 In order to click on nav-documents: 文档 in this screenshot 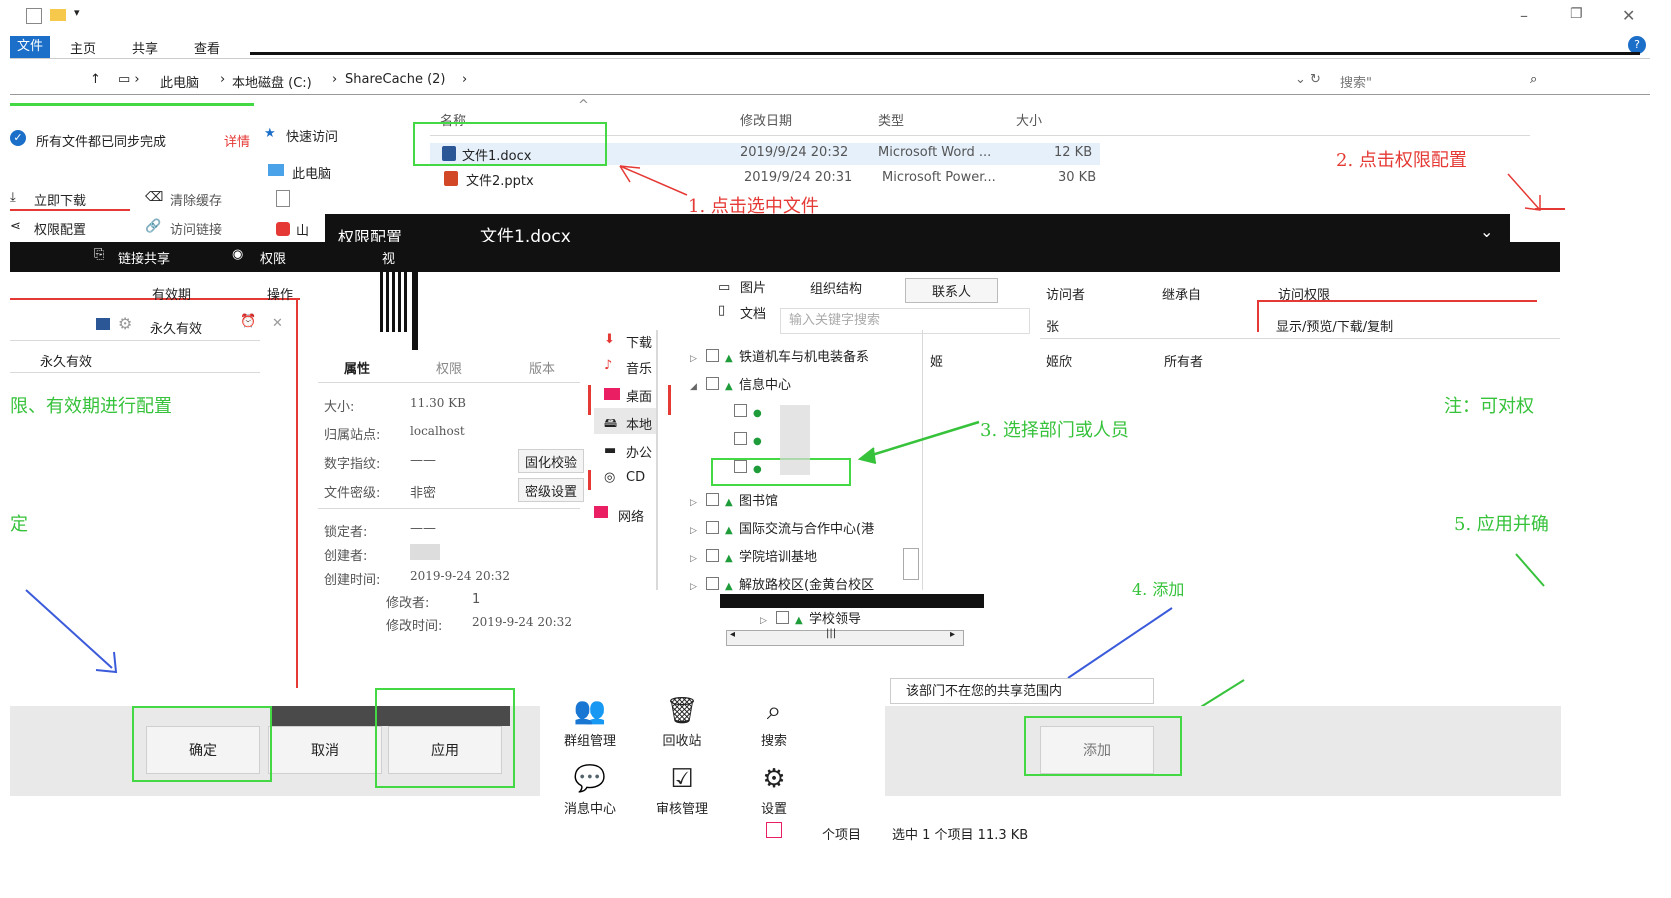, I will do `click(753, 312)`.